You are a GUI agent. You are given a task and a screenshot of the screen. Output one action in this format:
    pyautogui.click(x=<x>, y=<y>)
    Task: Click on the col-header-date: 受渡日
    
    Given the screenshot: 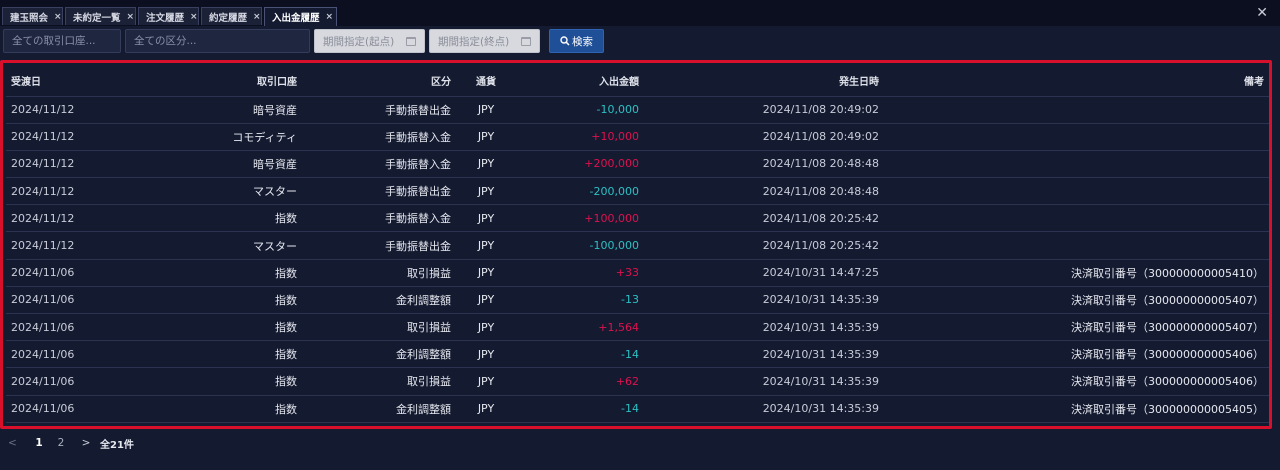 What is the action you would take?
    pyautogui.click(x=81, y=81)
    